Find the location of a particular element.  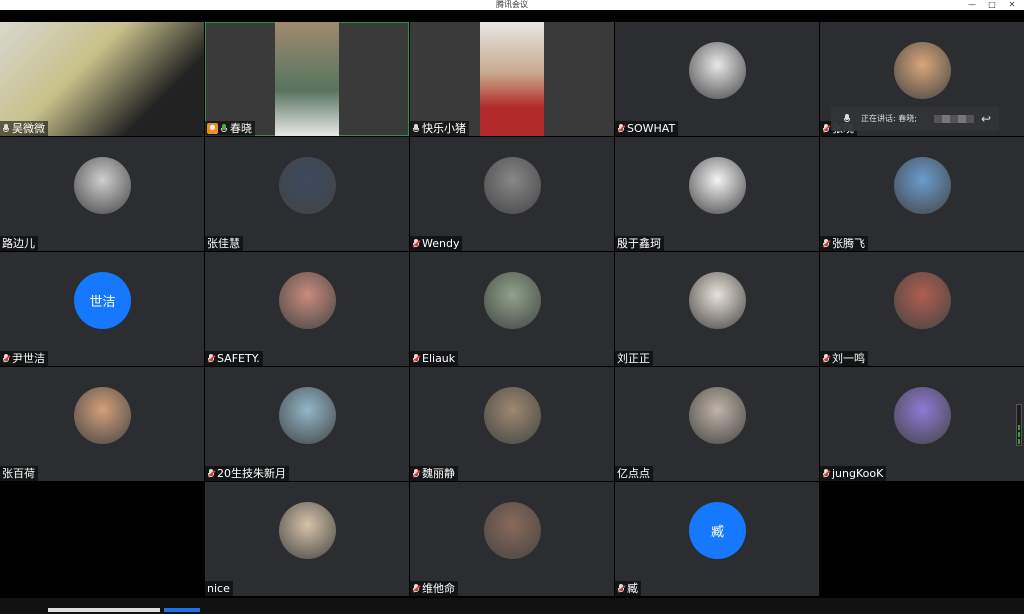

participant-label: 维他命 is located at coordinates (434, 588).